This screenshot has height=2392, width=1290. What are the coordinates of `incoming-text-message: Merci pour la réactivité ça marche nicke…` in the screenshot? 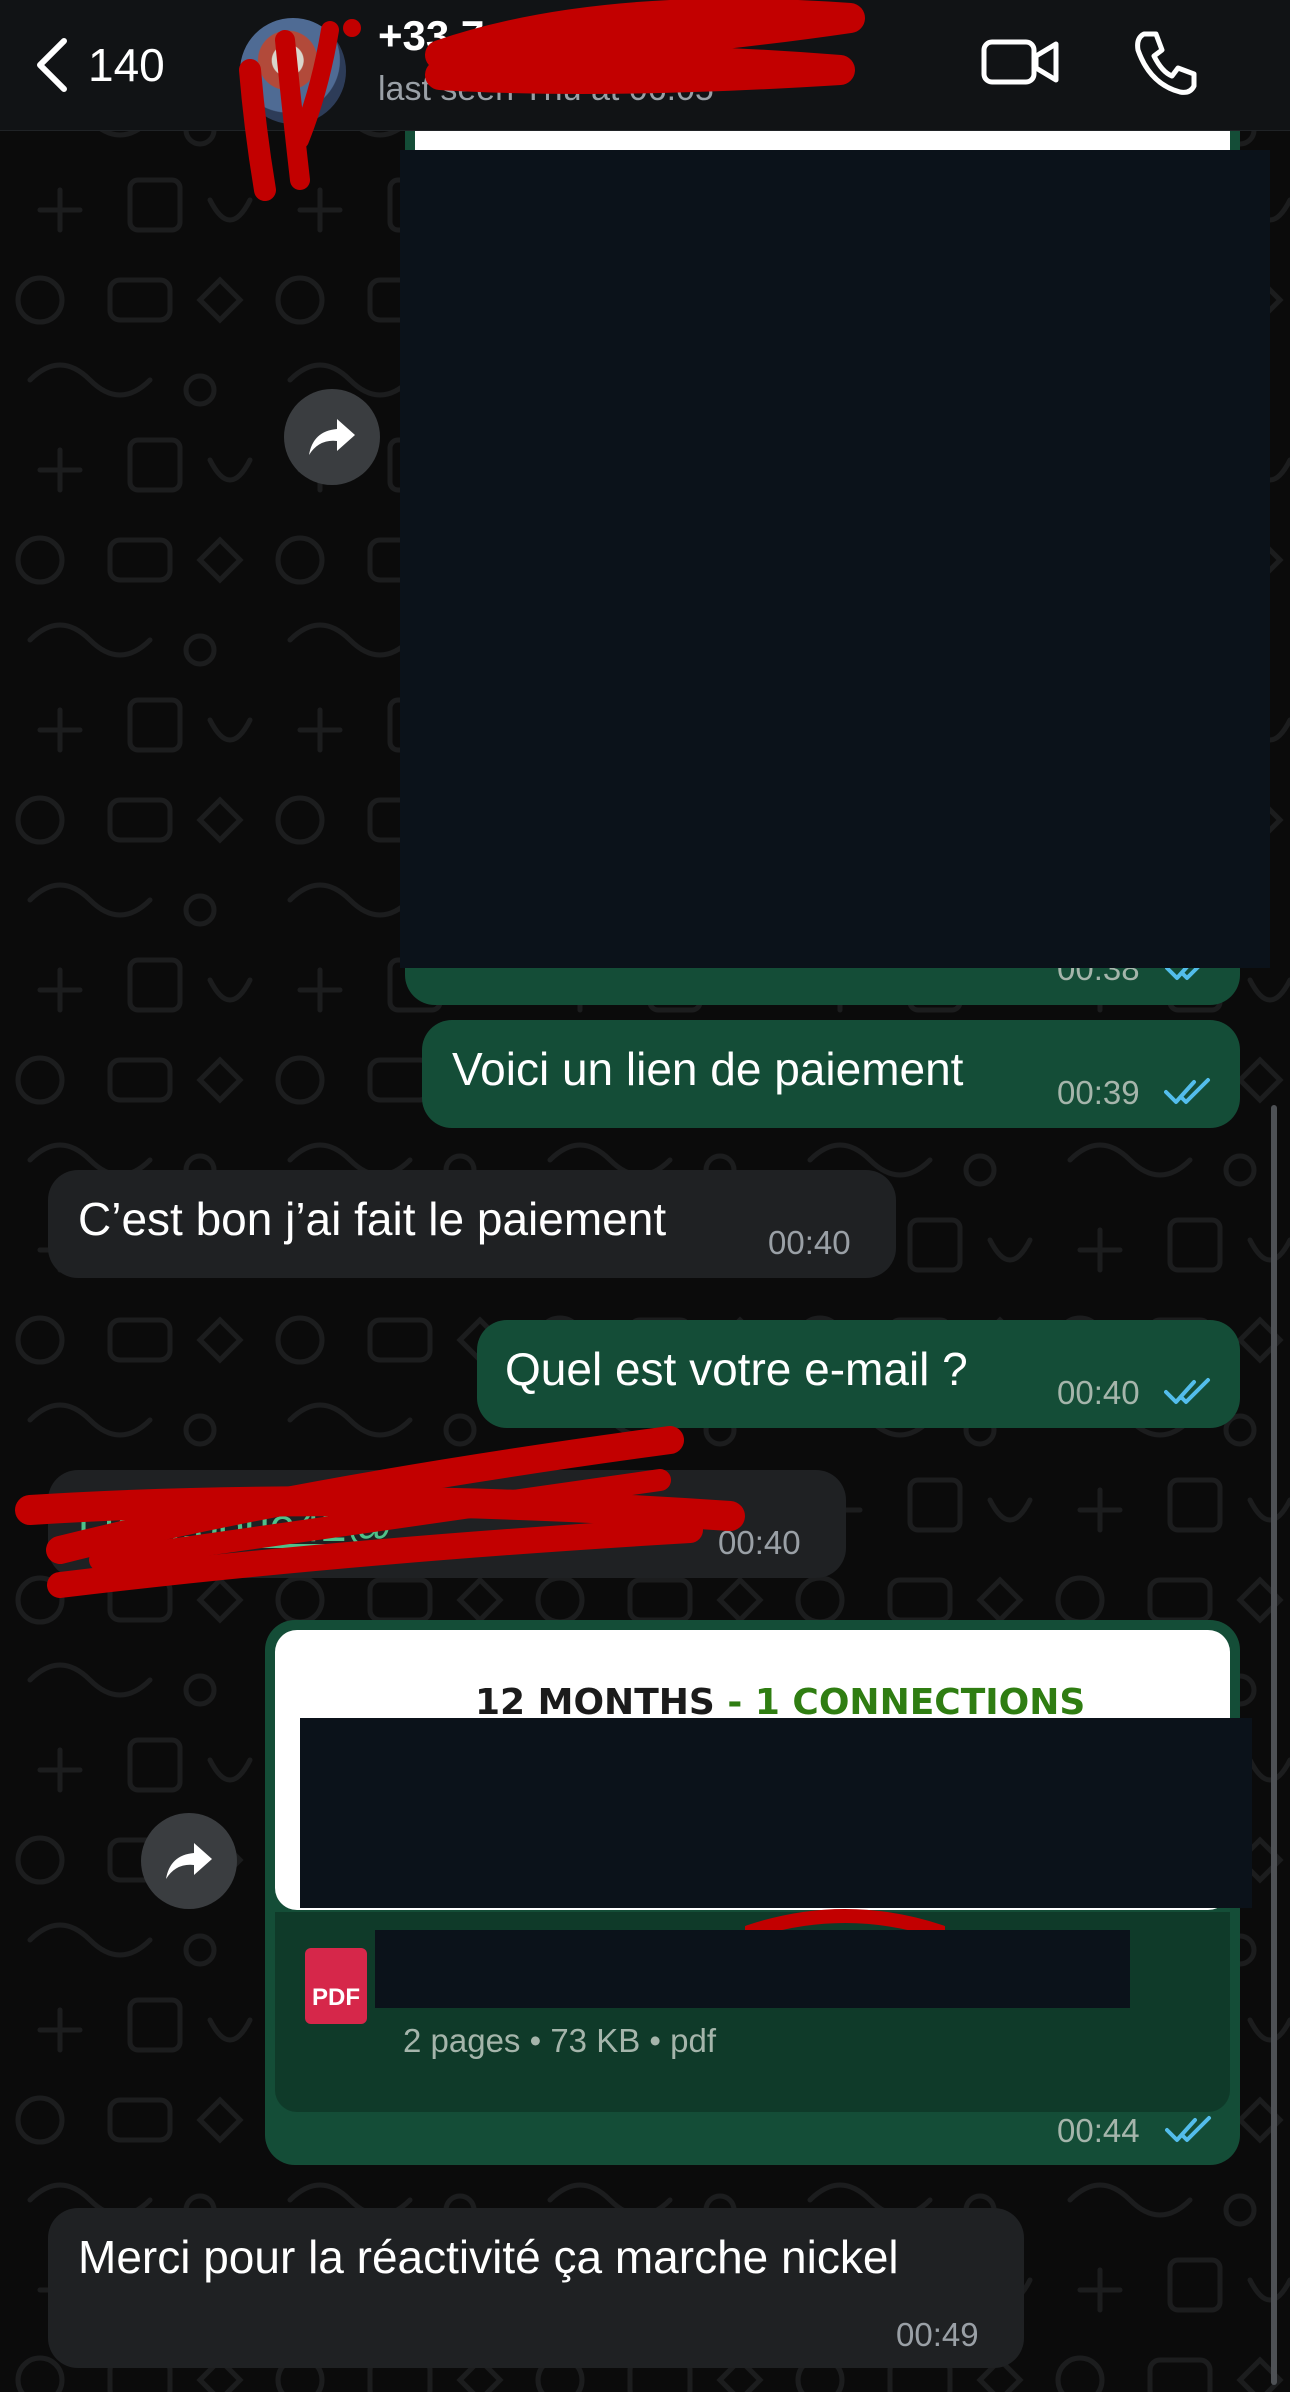 It's located at (536, 2288).